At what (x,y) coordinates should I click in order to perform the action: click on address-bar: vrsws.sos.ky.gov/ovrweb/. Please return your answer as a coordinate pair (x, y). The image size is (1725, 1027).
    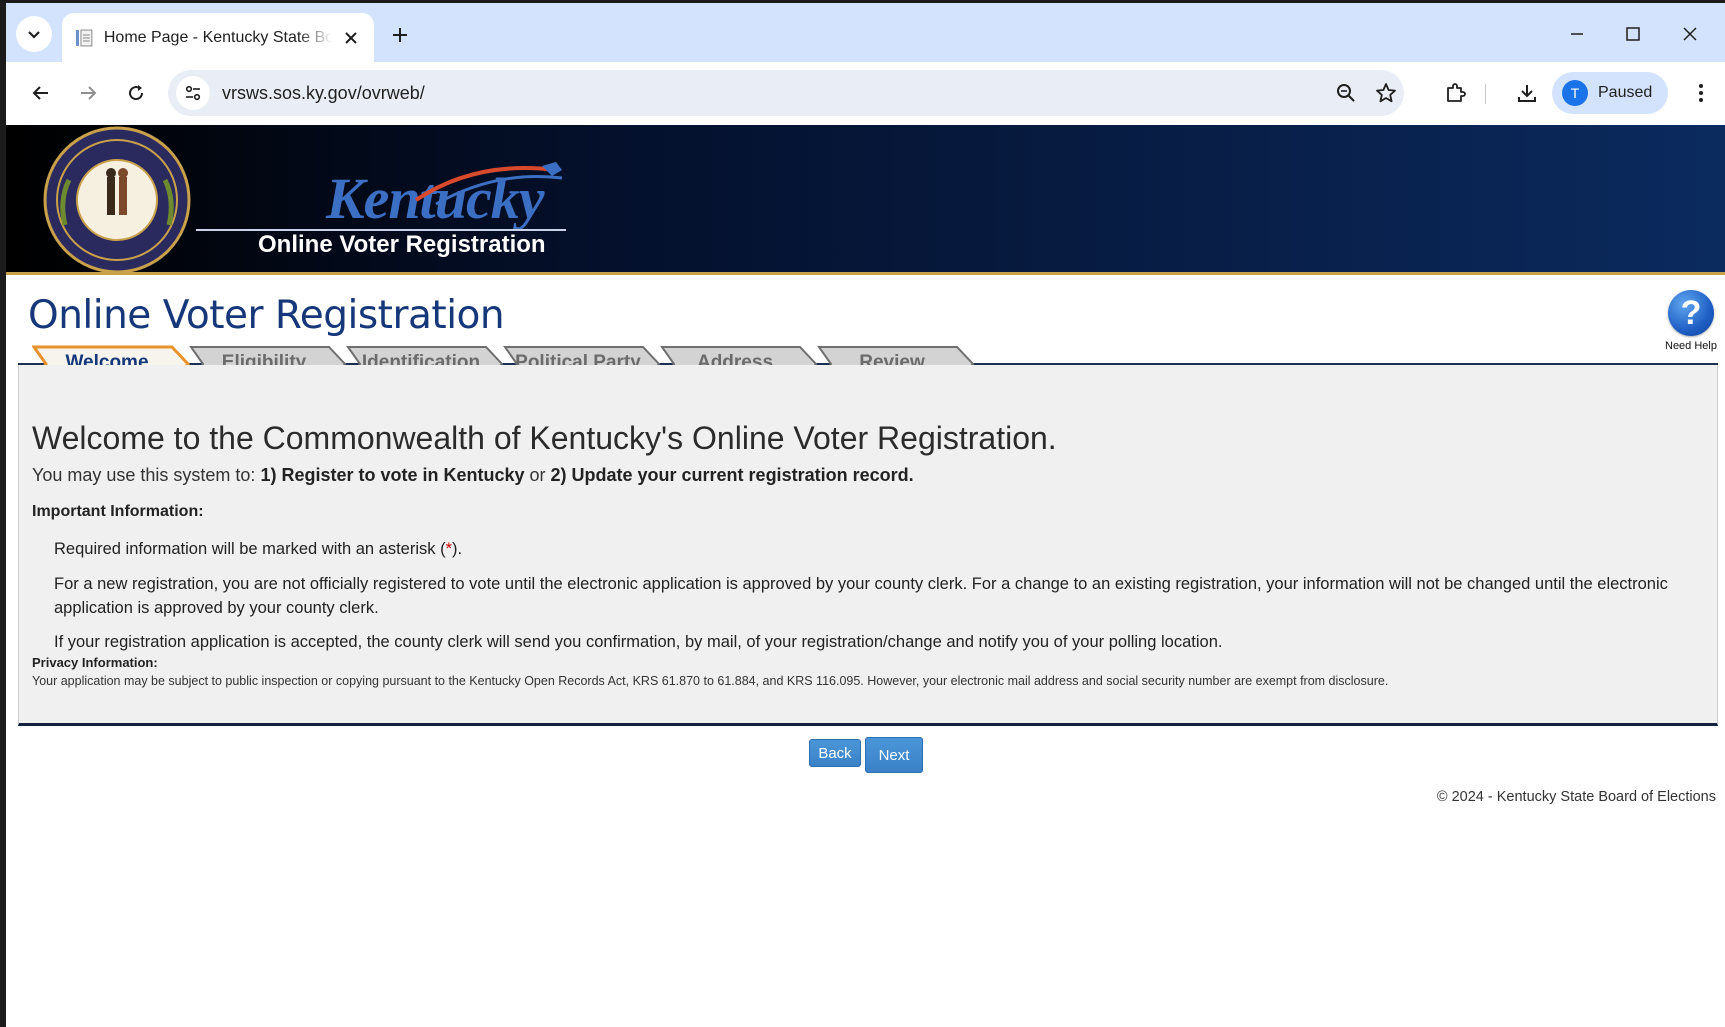
    Looking at the image, I should click on (786, 93).